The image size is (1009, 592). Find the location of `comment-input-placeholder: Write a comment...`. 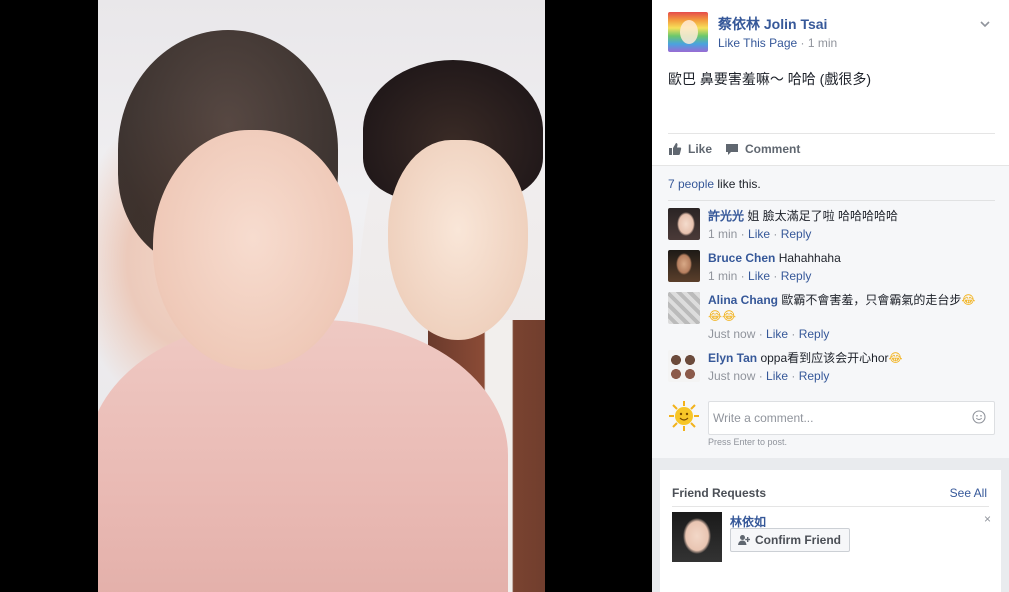

comment-input-placeholder: Write a comment... is located at coordinates (763, 418).